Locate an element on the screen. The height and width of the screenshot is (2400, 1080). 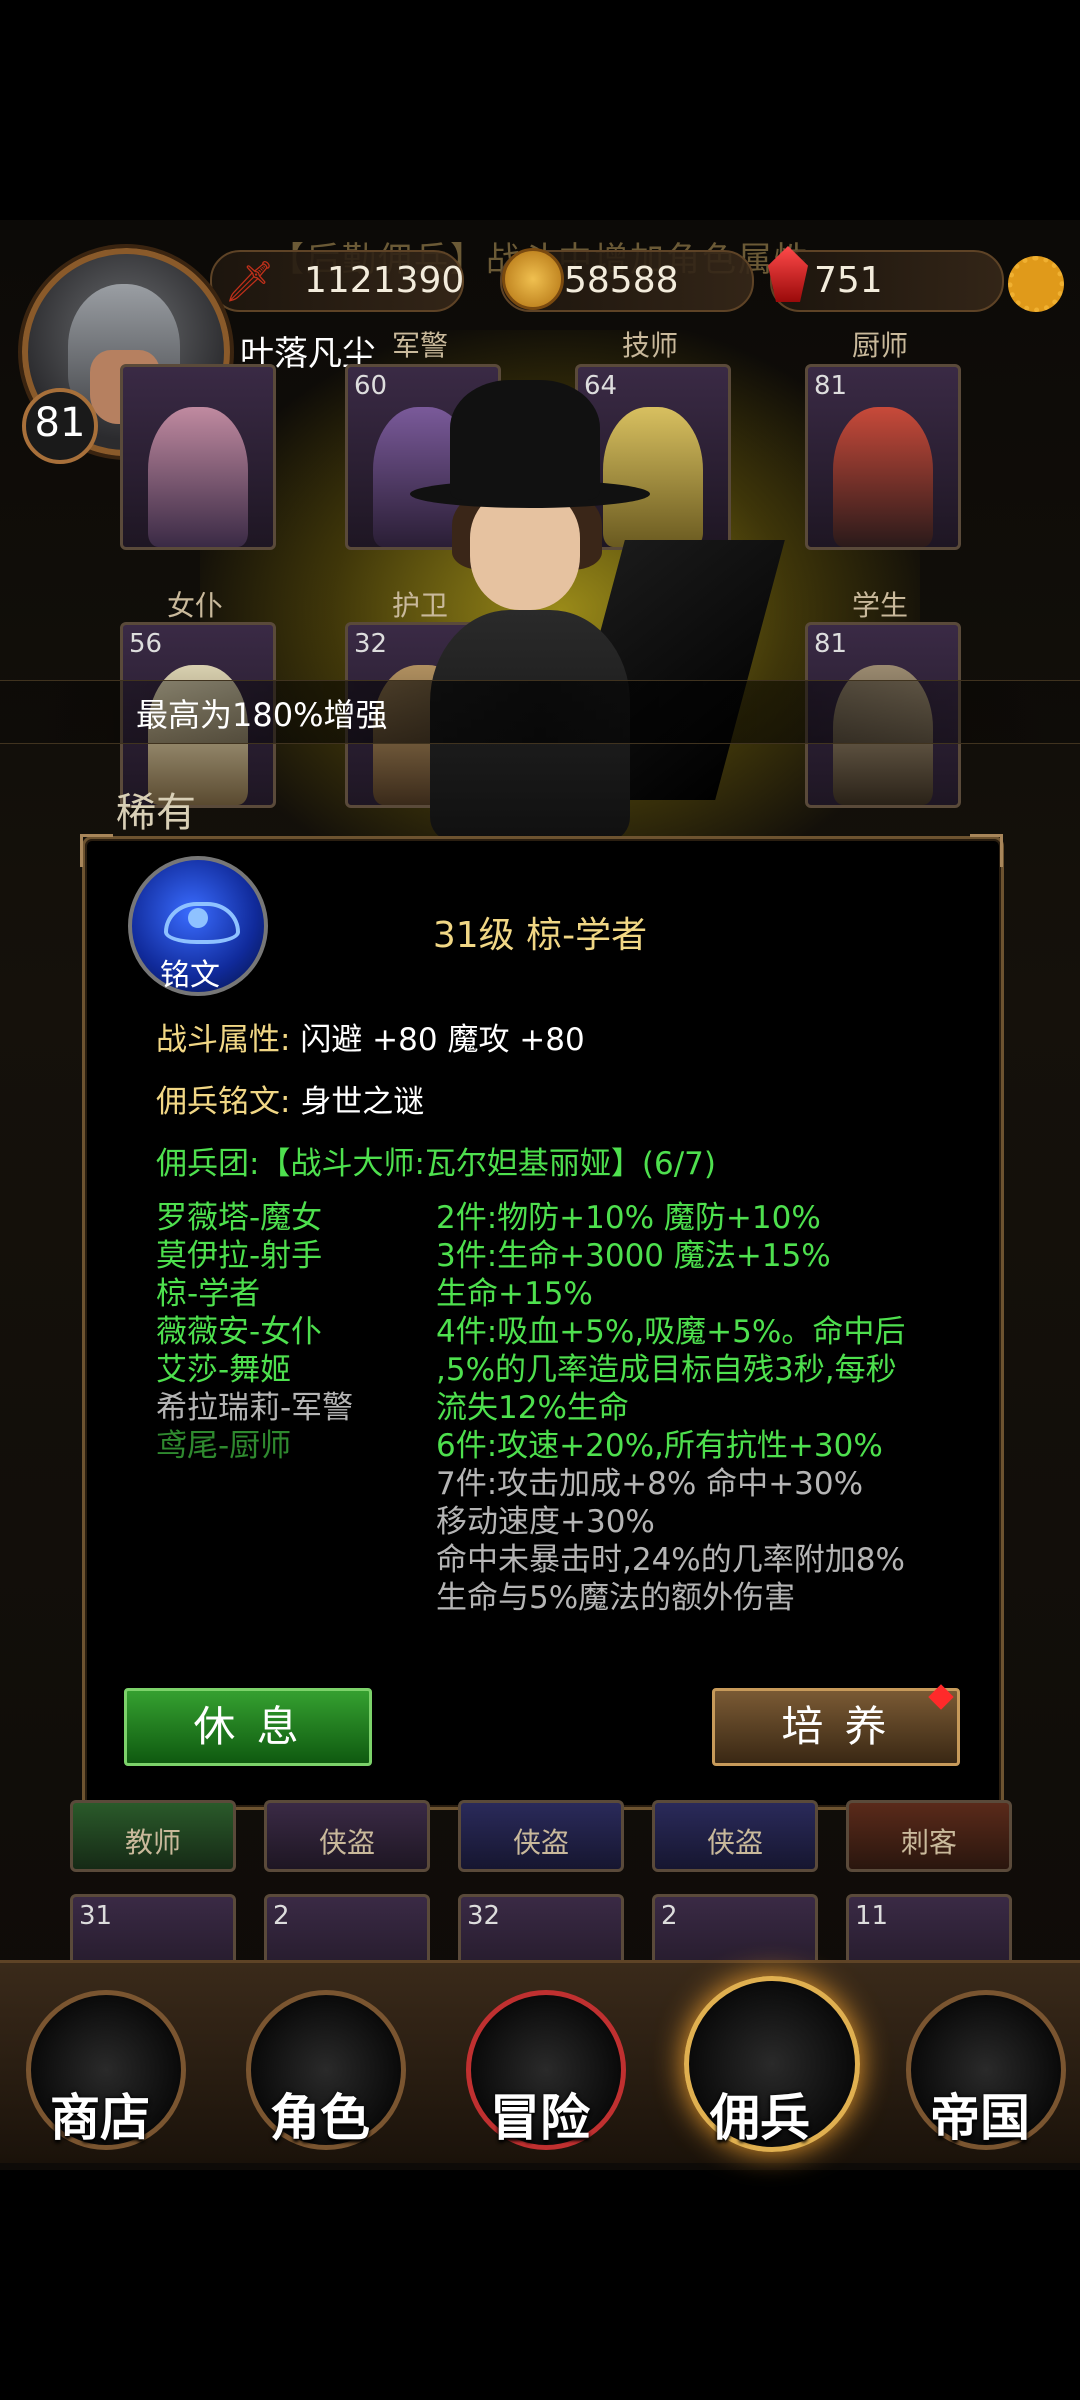
sword-icon: 🗡 is located at coordinates (249, 282).